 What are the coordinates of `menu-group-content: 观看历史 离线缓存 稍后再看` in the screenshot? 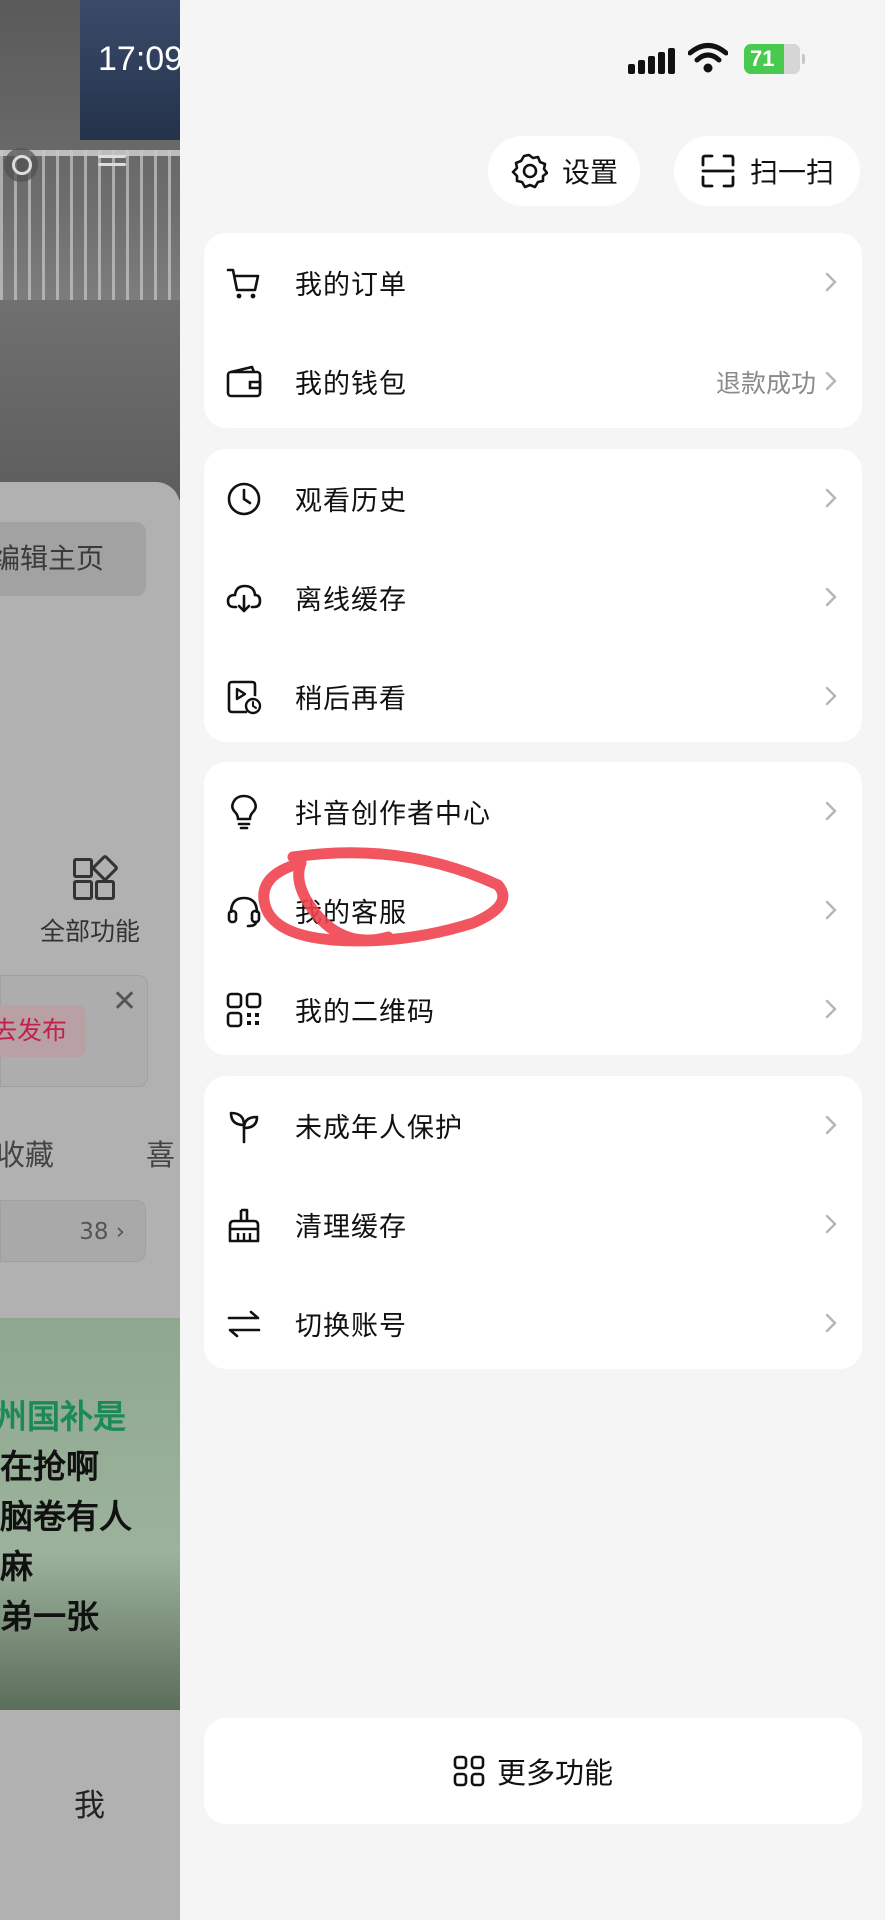 It's located at (533, 595).